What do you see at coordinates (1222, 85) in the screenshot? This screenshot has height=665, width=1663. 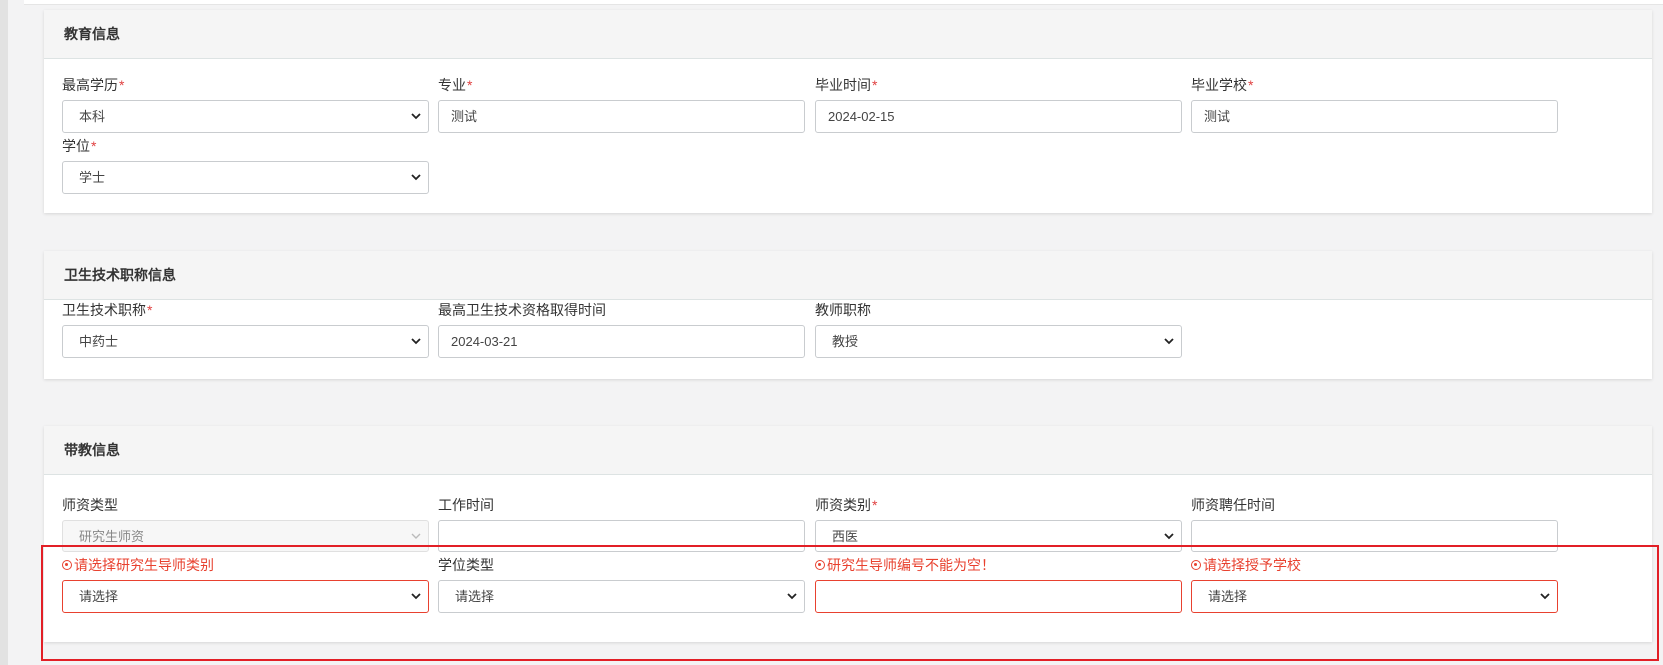 I see `field-label: 毕业学校*` at bounding box center [1222, 85].